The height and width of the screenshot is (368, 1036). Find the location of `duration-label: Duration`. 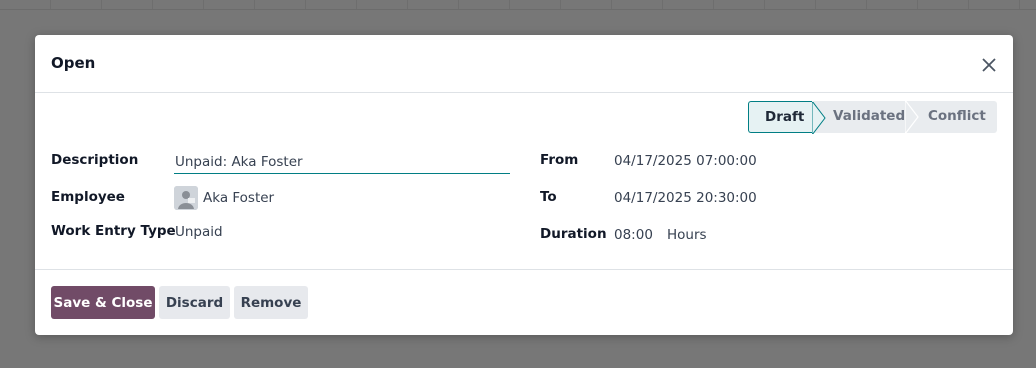

duration-label: Duration is located at coordinates (573, 234).